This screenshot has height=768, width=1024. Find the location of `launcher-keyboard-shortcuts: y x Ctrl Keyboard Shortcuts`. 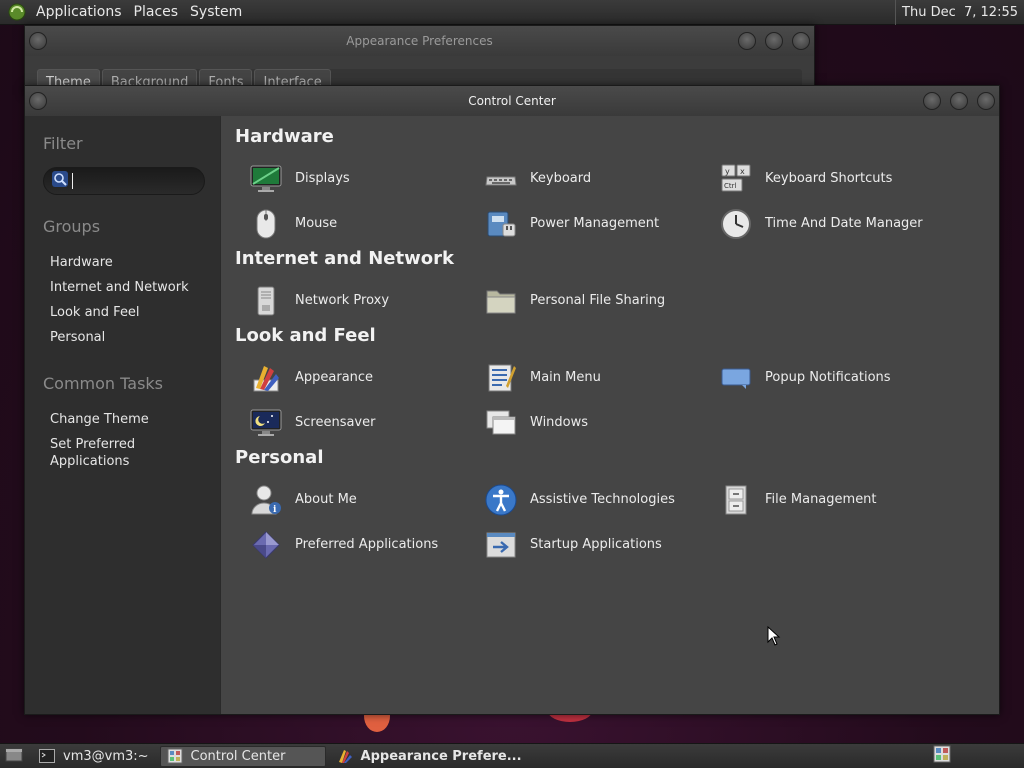

launcher-keyboard-shortcuts: y x Ctrl Keyboard Shortcuts is located at coordinates (822, 178).